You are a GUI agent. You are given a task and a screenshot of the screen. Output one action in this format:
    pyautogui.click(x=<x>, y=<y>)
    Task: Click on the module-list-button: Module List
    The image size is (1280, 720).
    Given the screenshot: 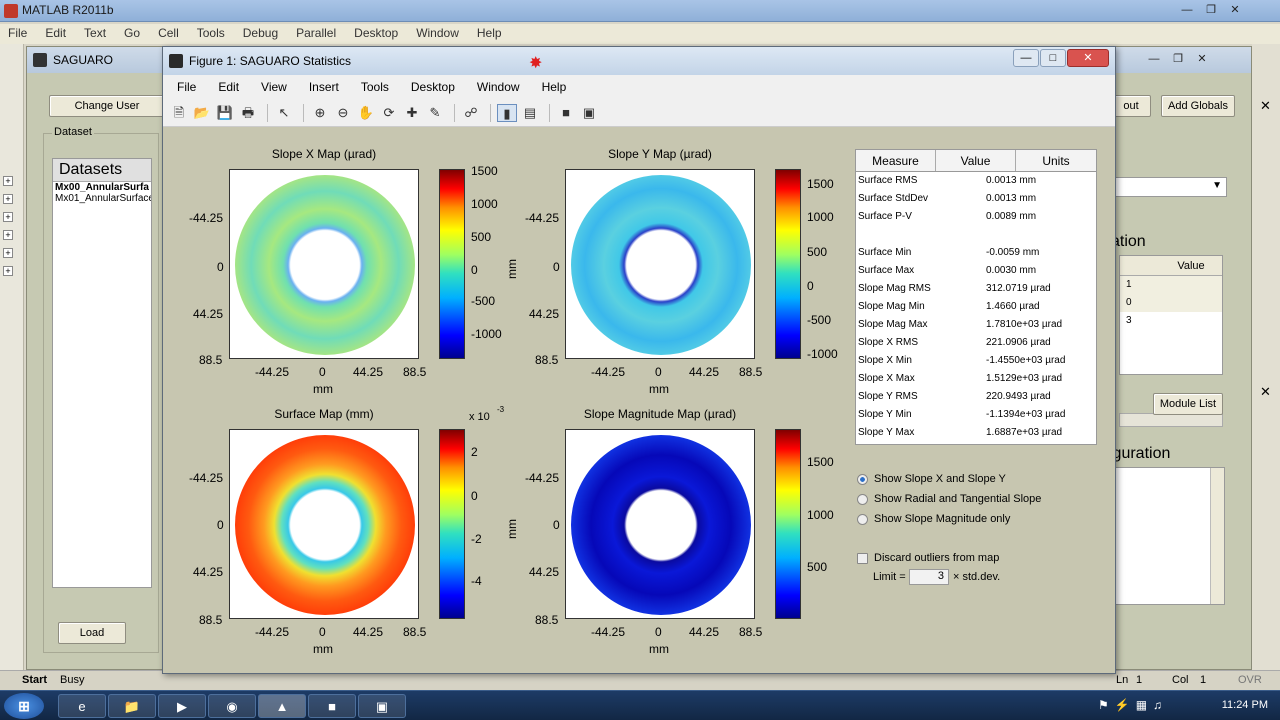 What is the action you would take?
    pyautogui.click(x=1188, y=404)
    